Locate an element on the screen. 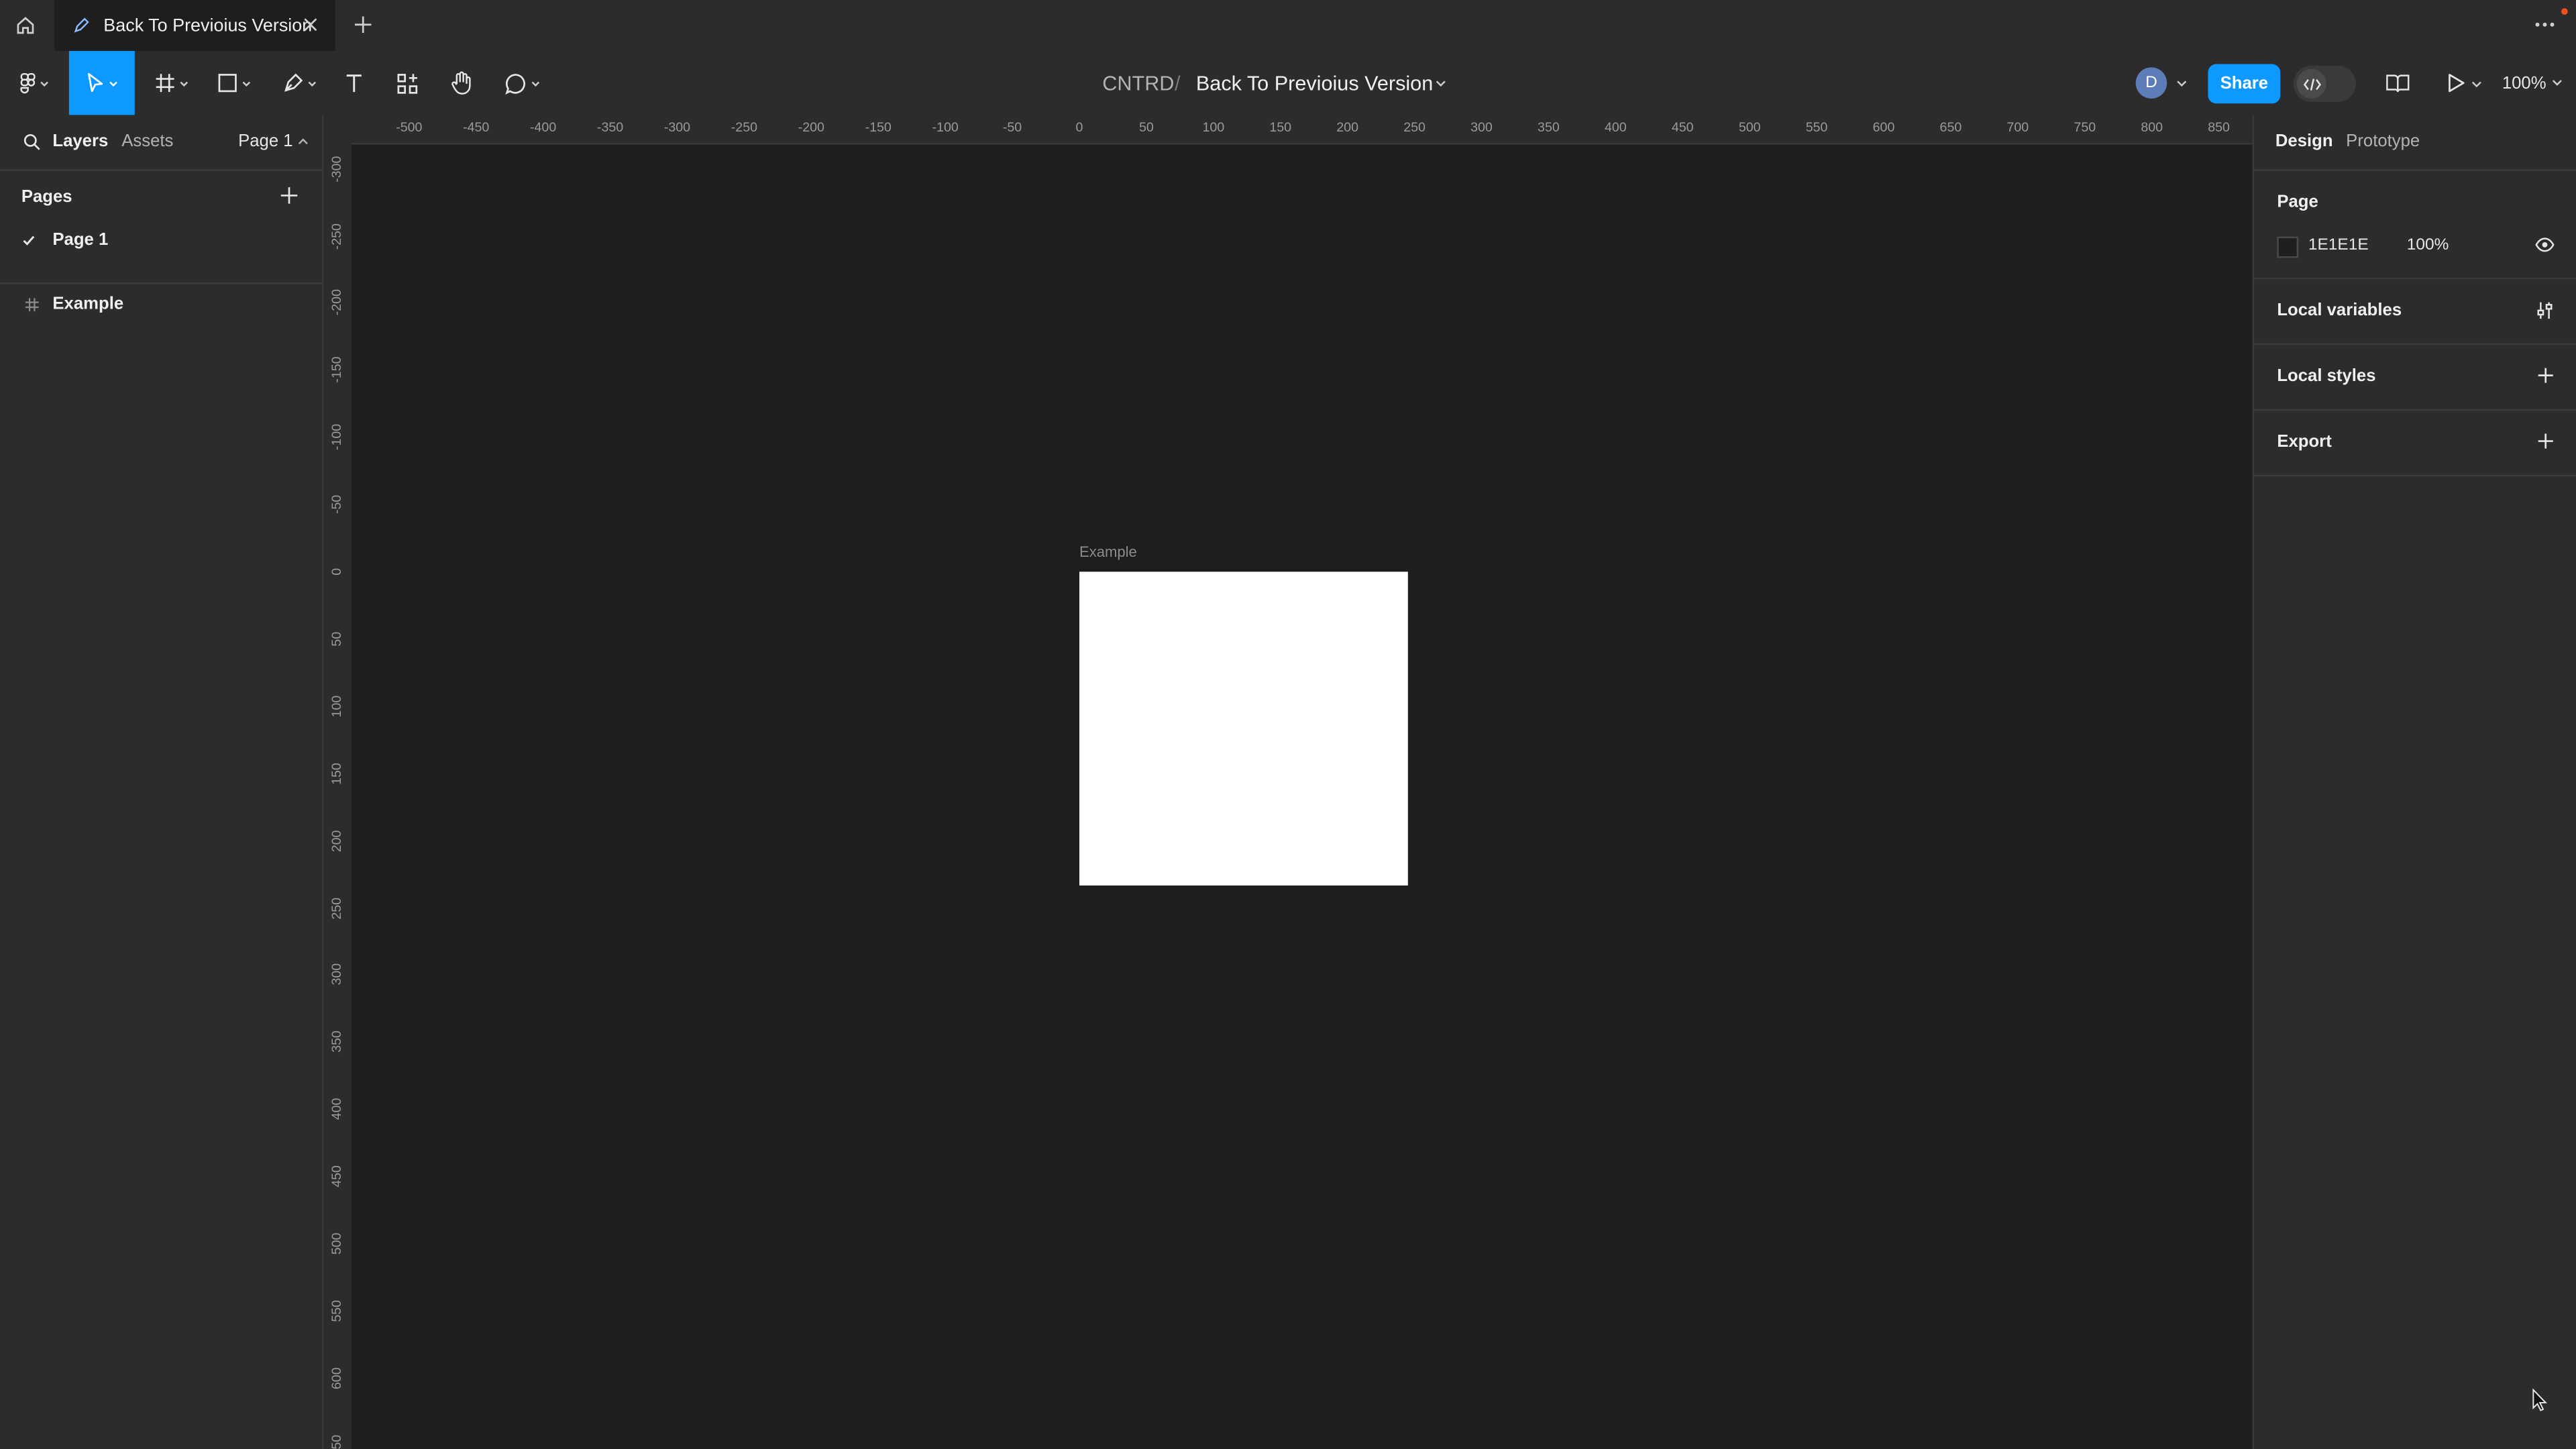  comment-icon is located at coordinates (515, 83).